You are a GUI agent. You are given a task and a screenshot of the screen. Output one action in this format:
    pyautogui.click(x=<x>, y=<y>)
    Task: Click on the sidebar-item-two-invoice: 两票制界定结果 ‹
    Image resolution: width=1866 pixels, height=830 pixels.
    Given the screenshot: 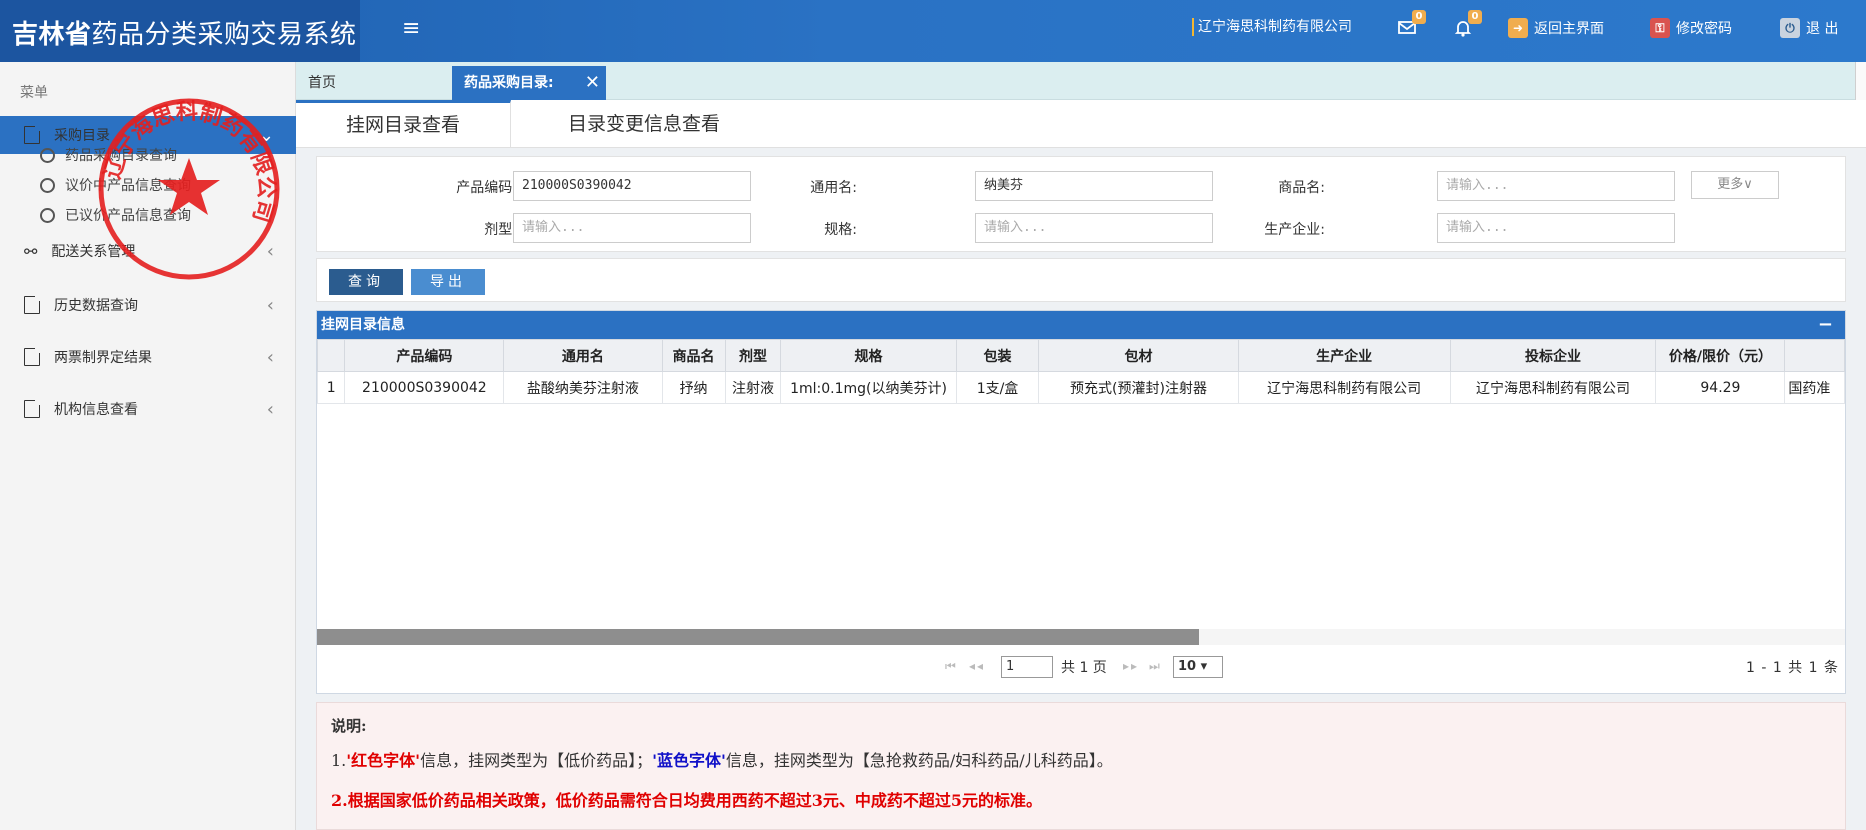 What is the action you would take?
    pyautogui.click(x=148, y=357)
    